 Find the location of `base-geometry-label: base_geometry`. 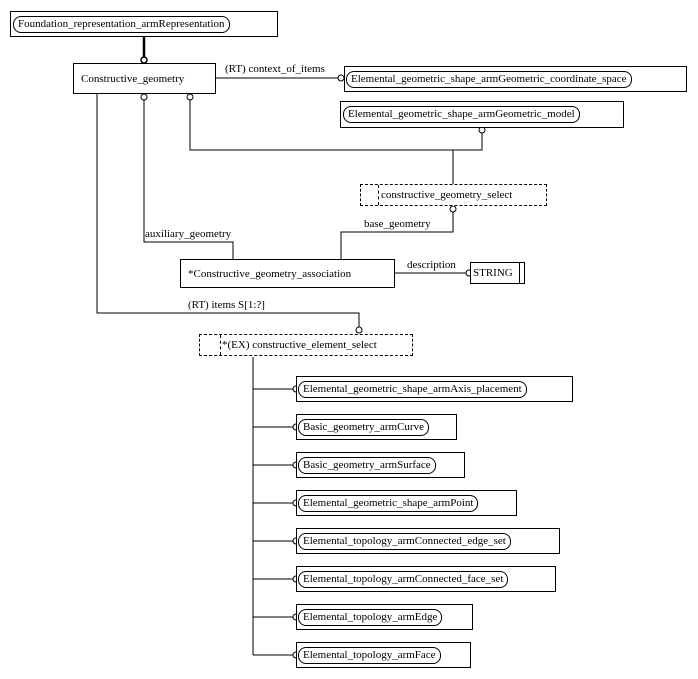

base-geometry-label: base_geometry is located at coordinates (397, 224).